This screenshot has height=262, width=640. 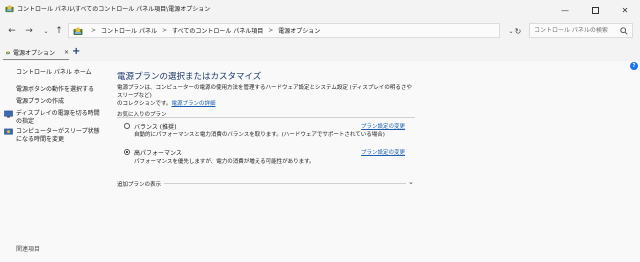 What do you see at coordinates (383, 152) in the screenshot?
I see `high-performance-change-settings-link: プラン設定の変更` at bounding box center [383, 152].